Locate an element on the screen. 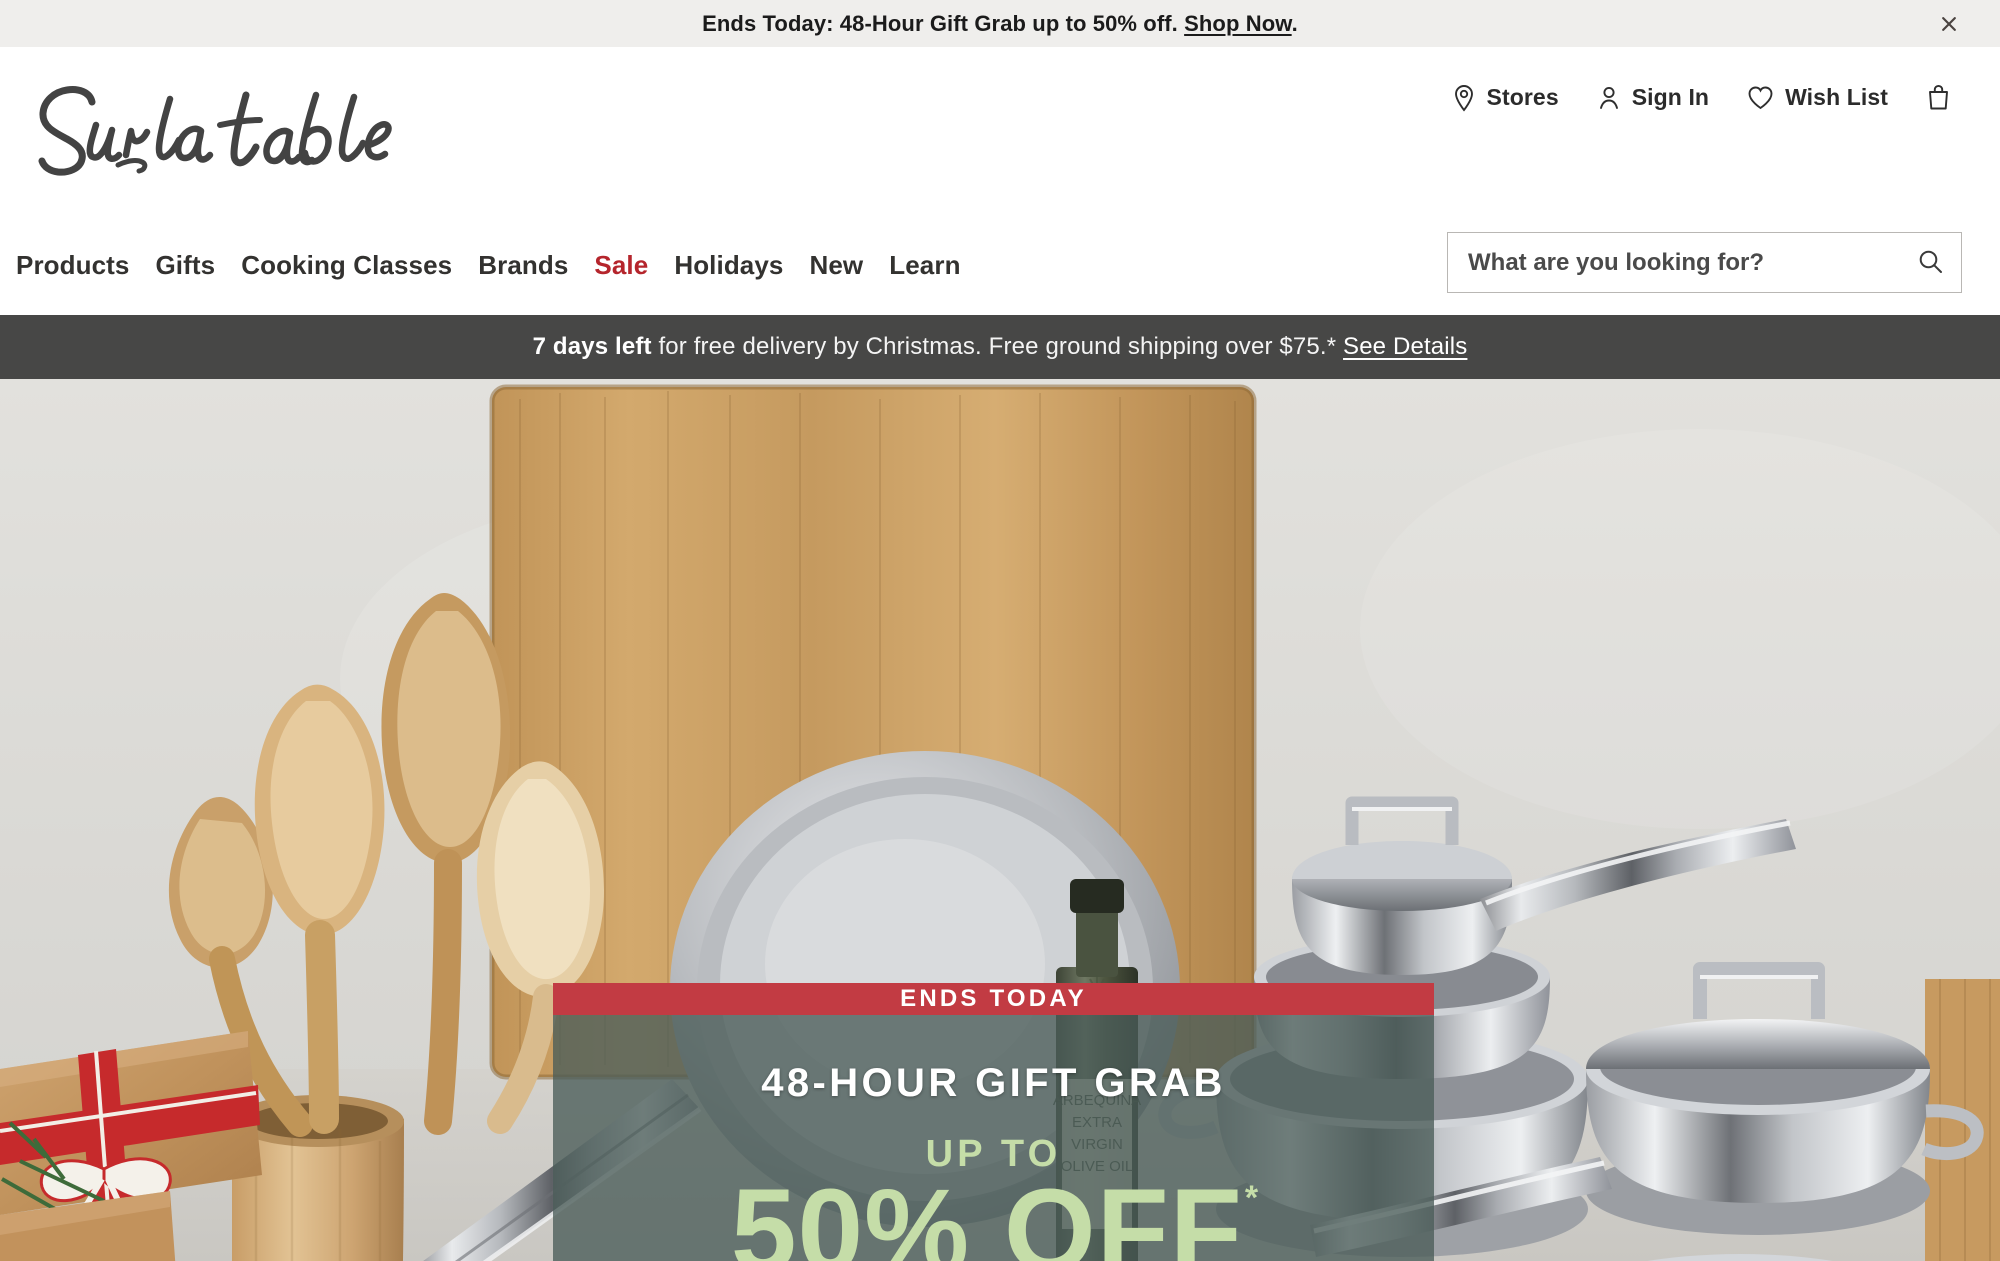 The width and height of the screenshot is (2000, 1261). site-logo is located at coordinates (224, 129).